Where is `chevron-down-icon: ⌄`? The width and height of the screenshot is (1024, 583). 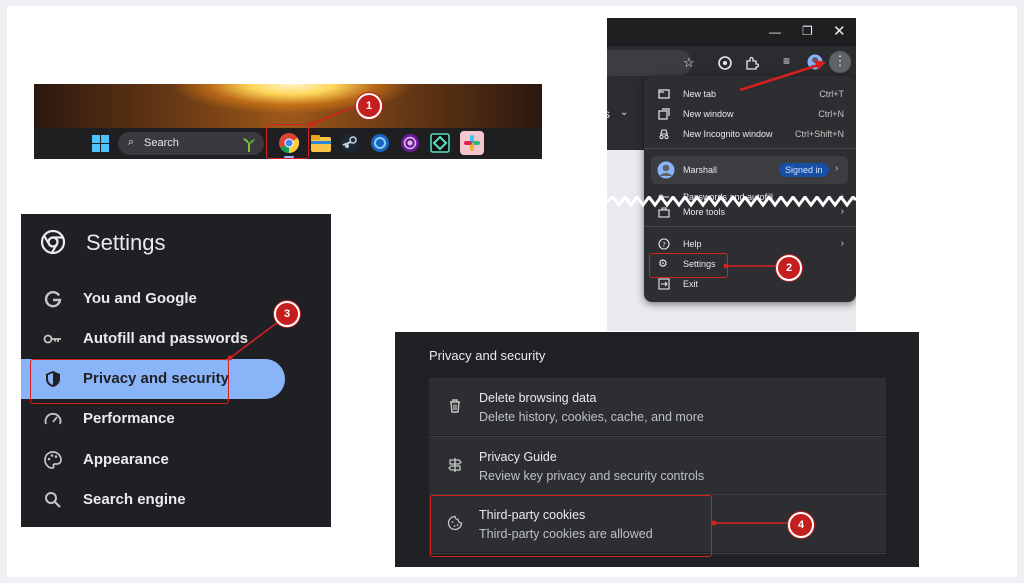 chevron-down-icon: ⌄ is located at coordinates (624, 112).